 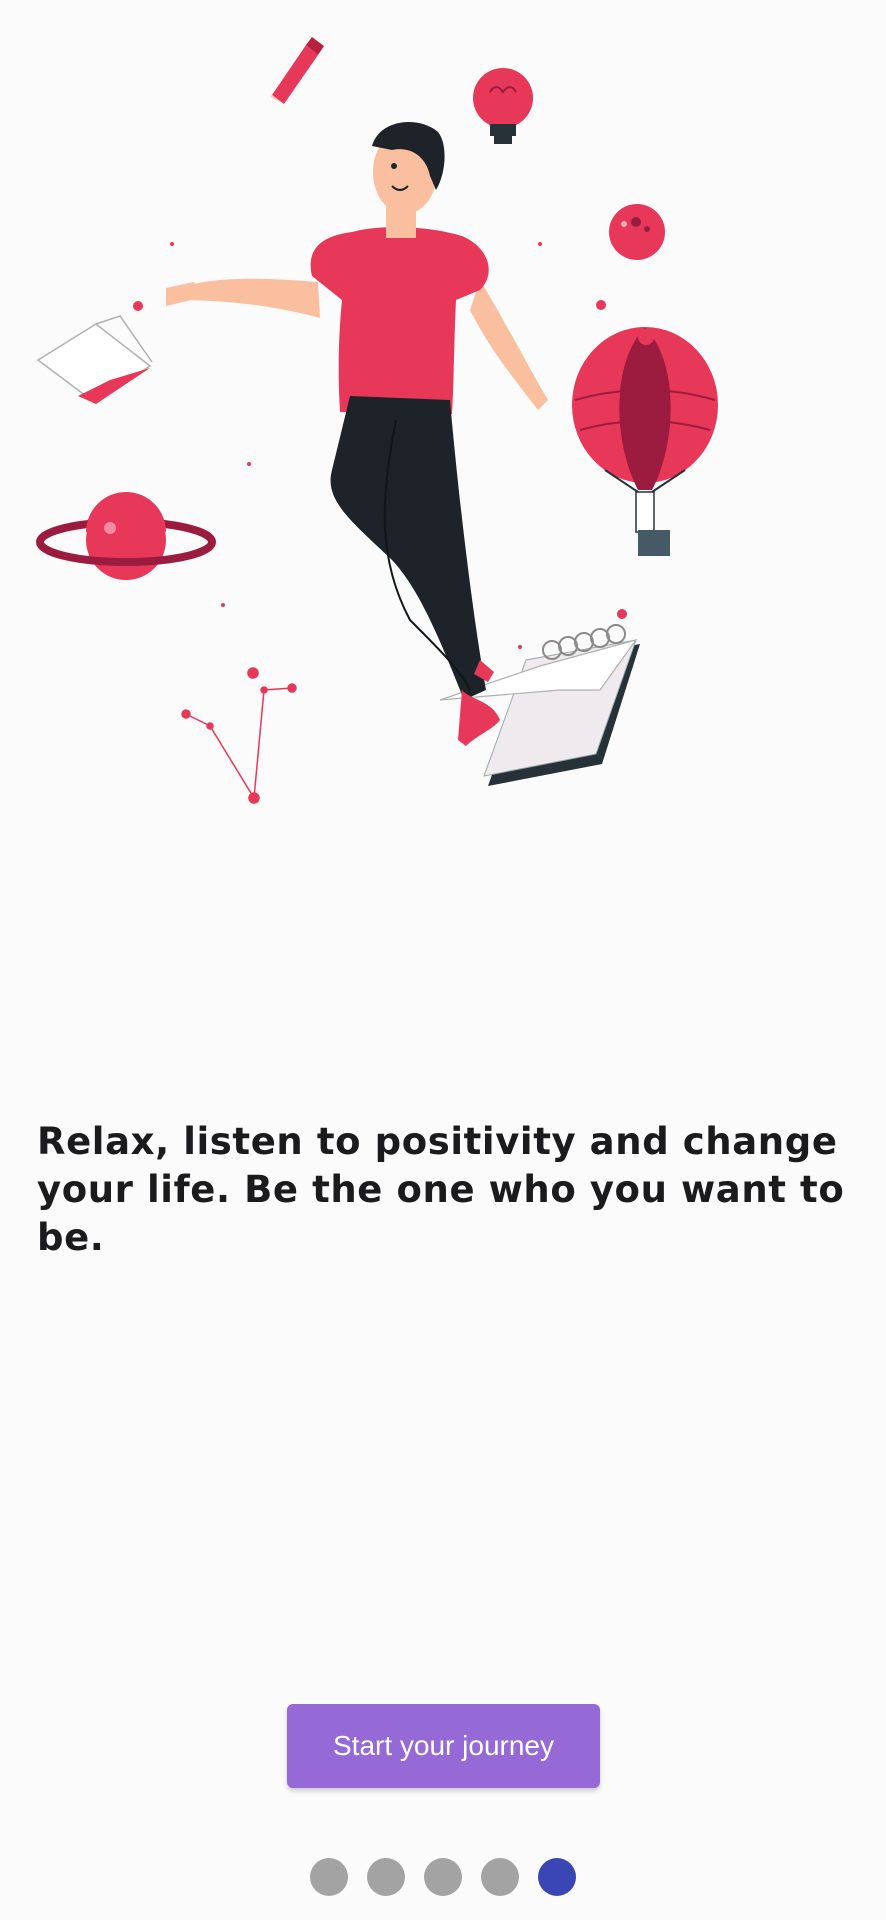 I want to click on pencil-icon, so click(x=297, y=70).